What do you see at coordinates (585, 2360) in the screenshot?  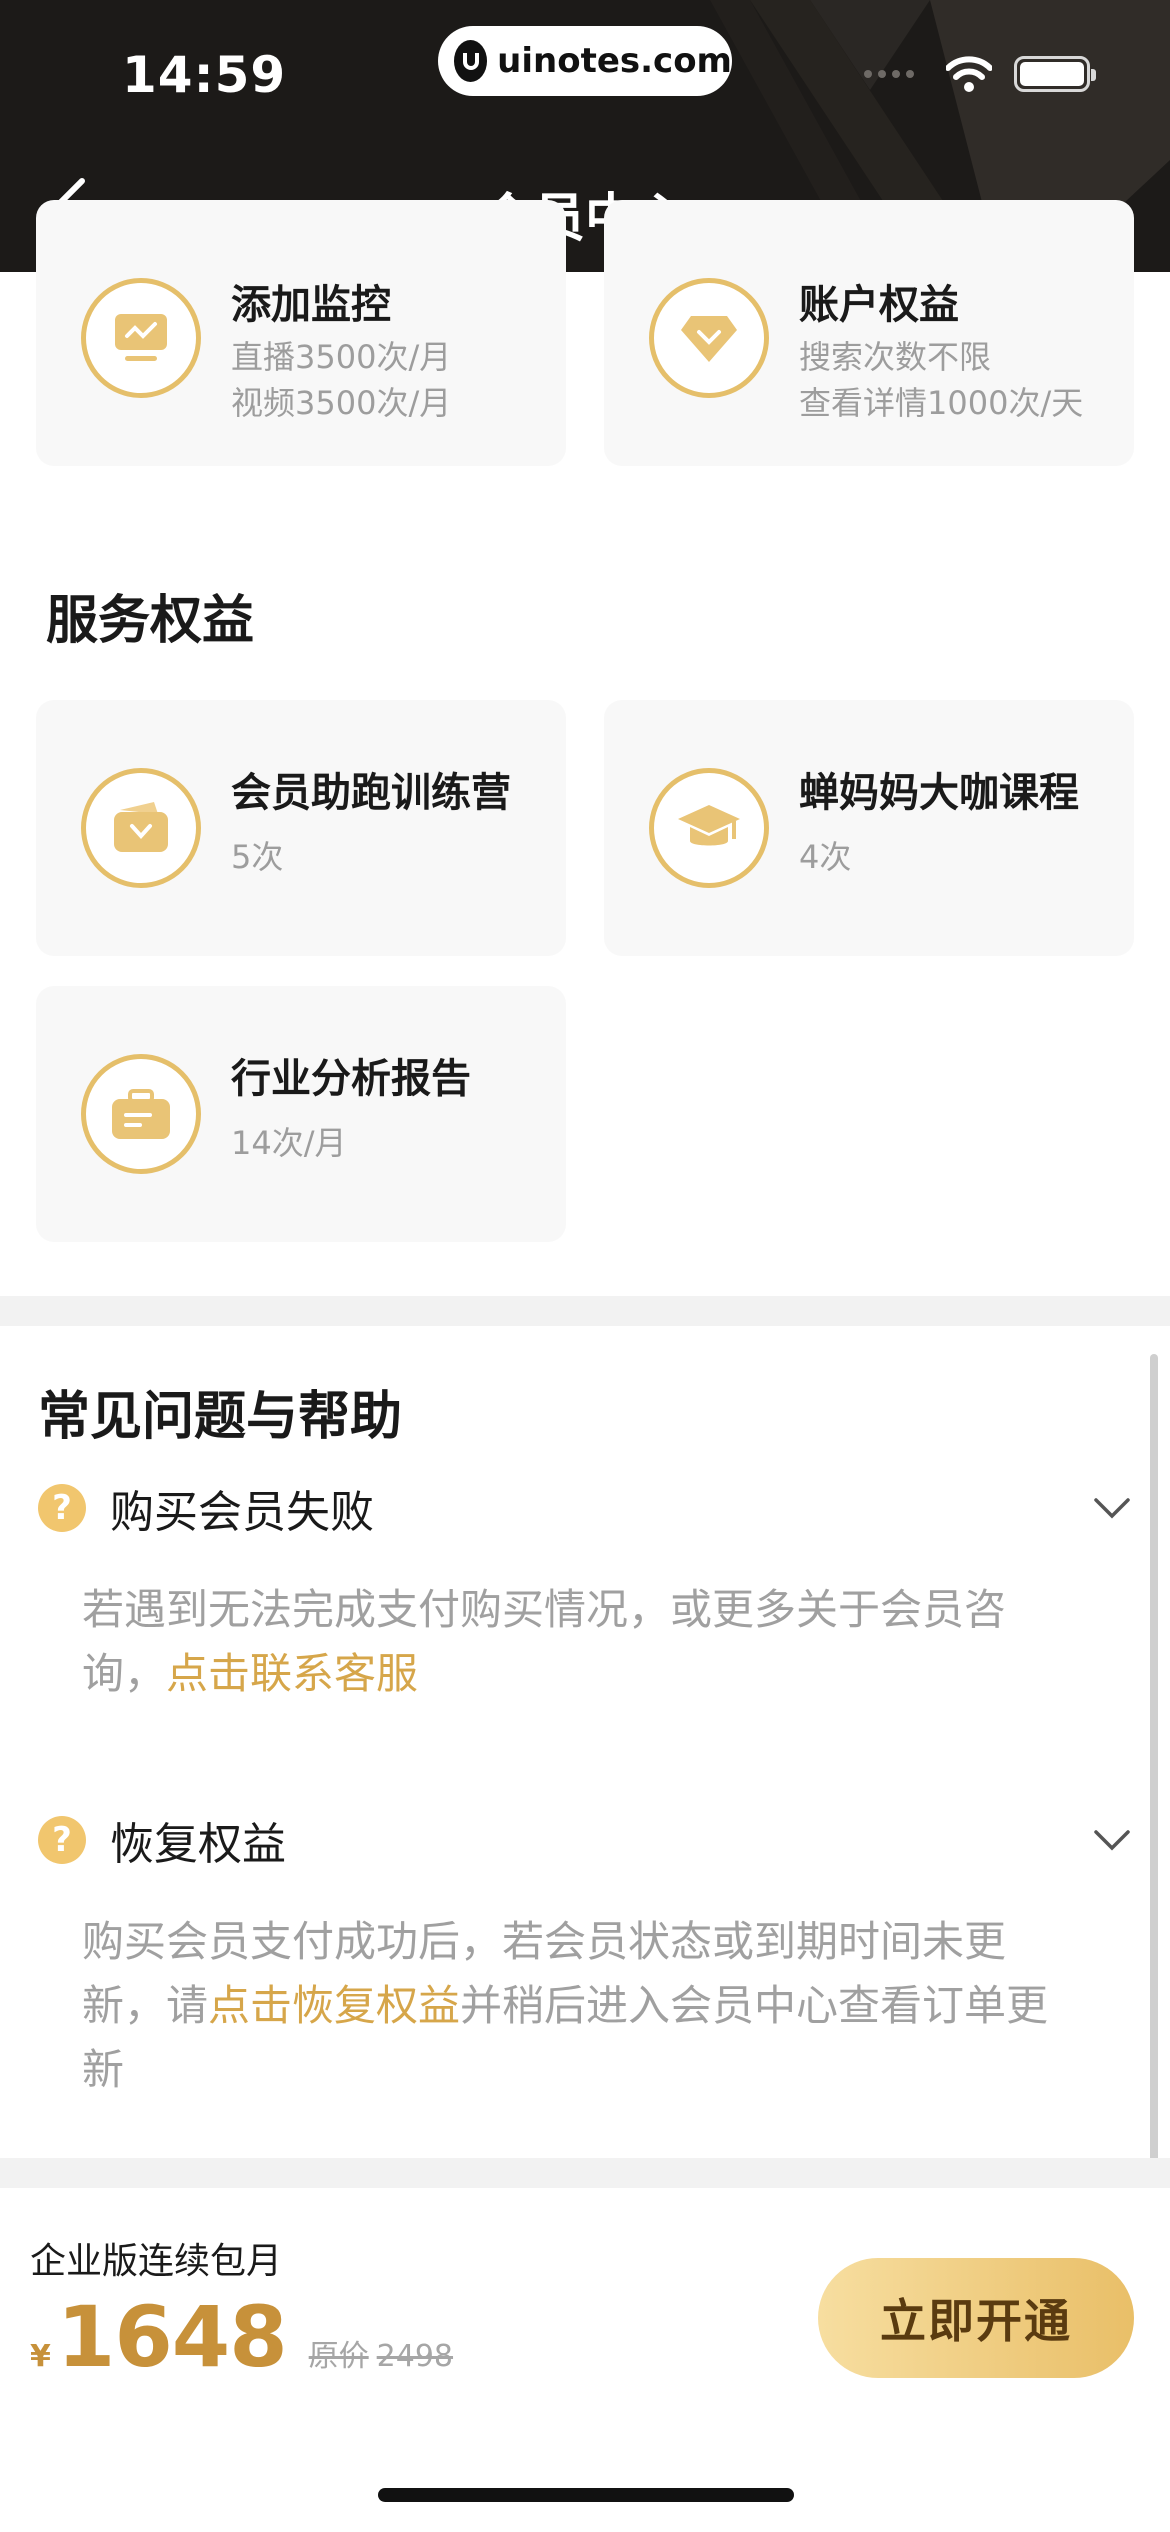 I see `purchase-bar: 企业版连续包月 ¥ 1648 原价 2498 立即开通` at bounding box center [585, 2360].